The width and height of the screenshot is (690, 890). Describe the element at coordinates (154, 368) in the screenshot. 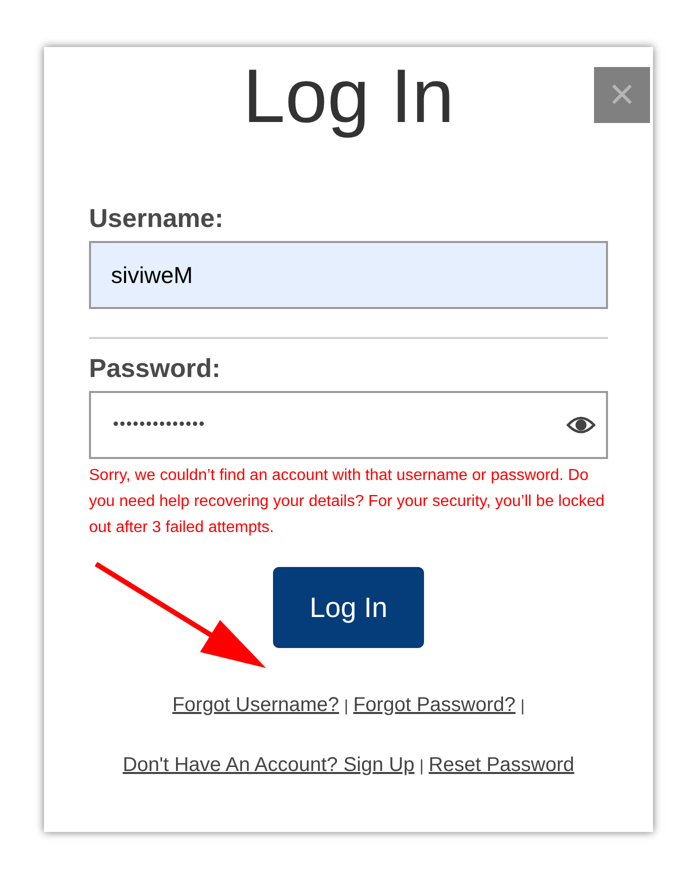

I see `field-label: Password:` at that location.